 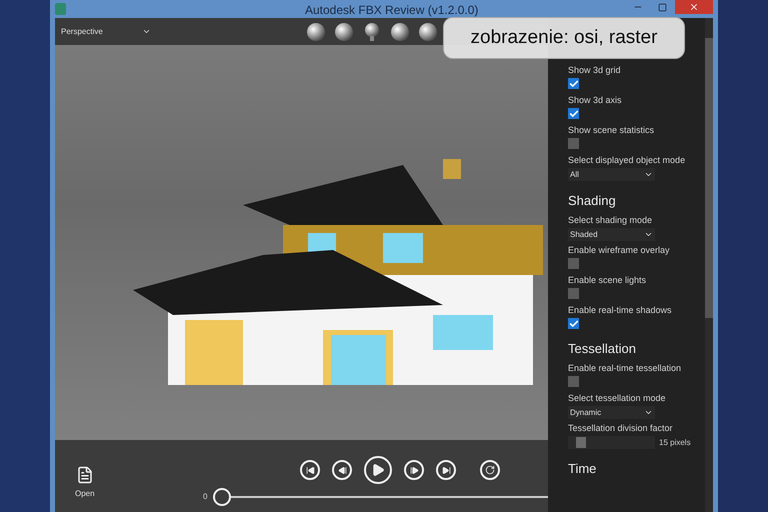 What do you see at coordinates (581, 442) in the screenshot?
I see `slider-thumb` at bounding box center [581, 442].